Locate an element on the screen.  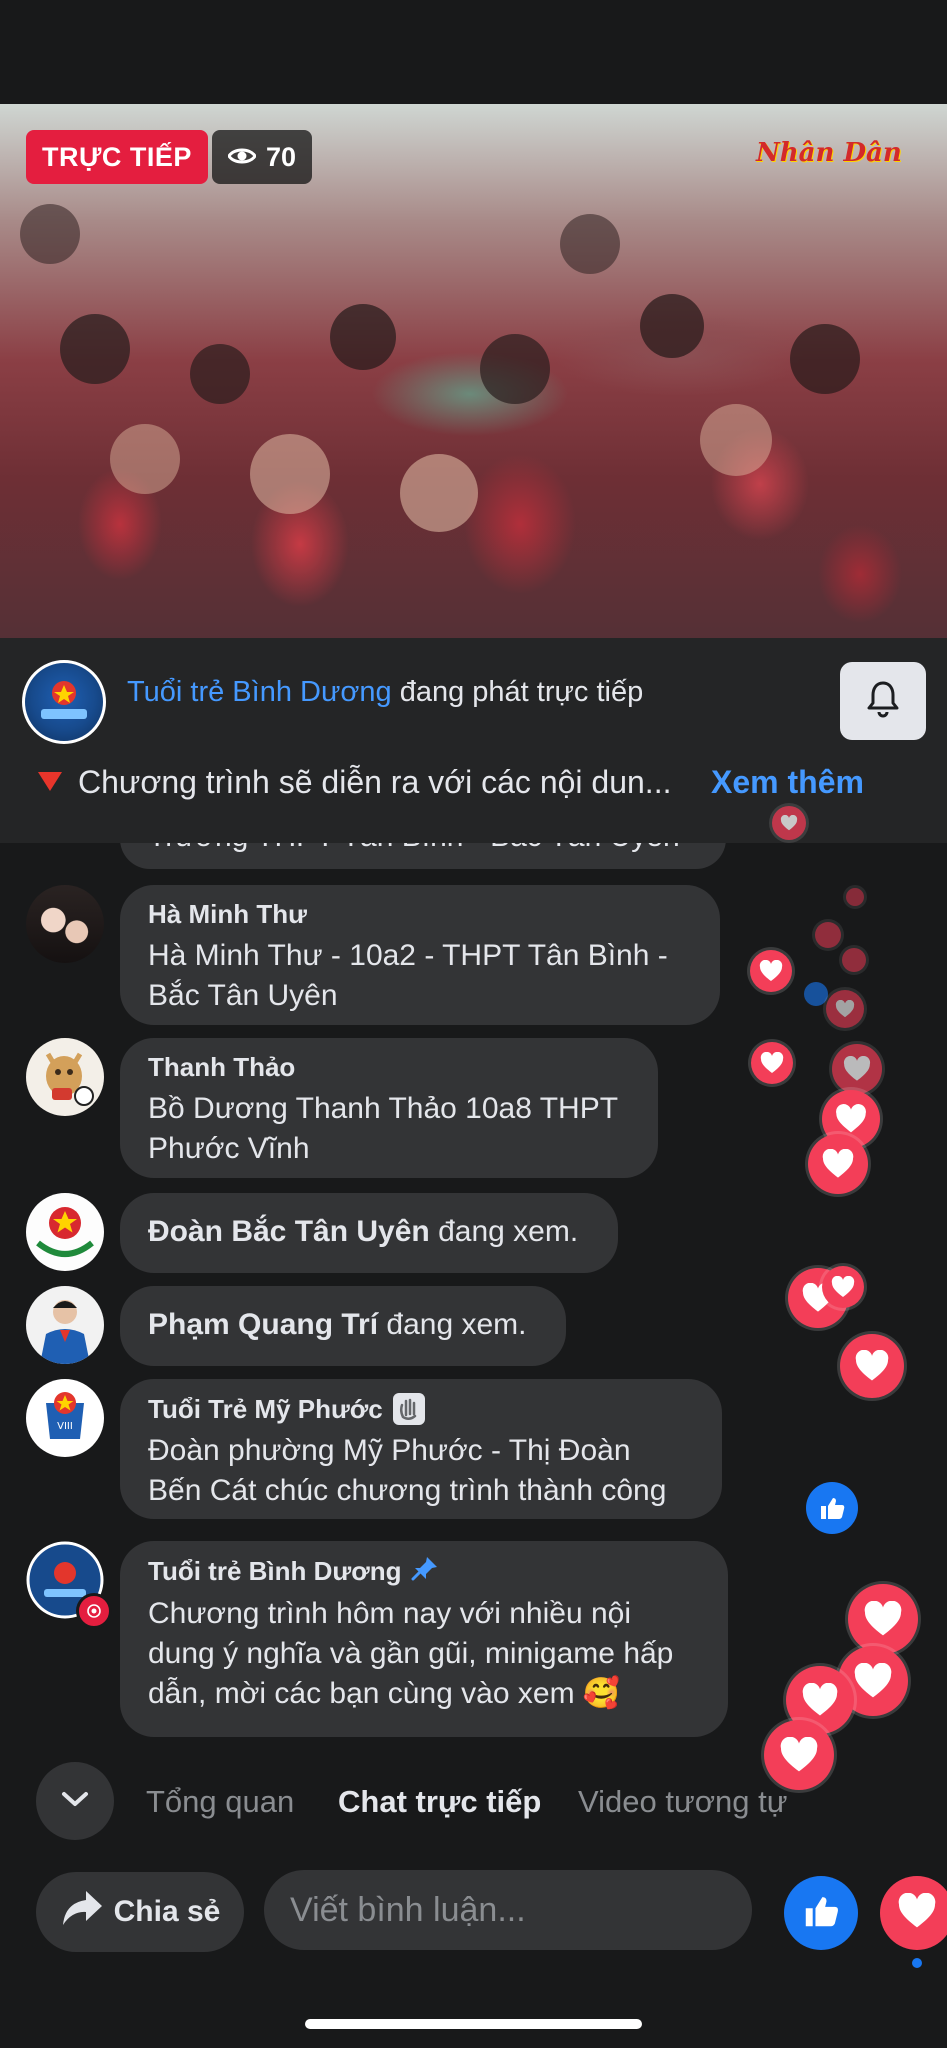
avatar: VIII is located at coordinates (65, 1418).